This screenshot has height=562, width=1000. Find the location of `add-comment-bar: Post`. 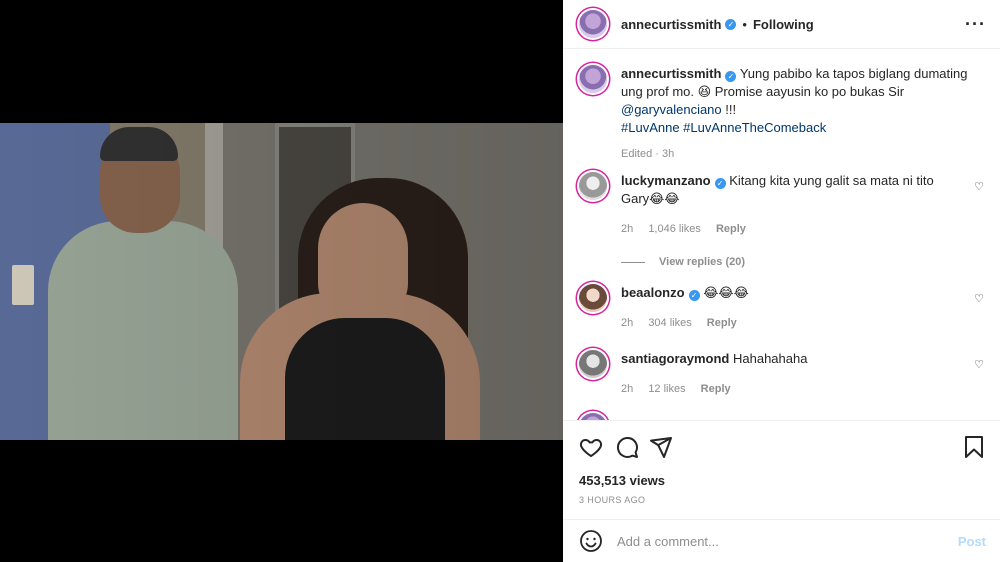

add-comment-bar: Post is located at coordinates (781, 540).